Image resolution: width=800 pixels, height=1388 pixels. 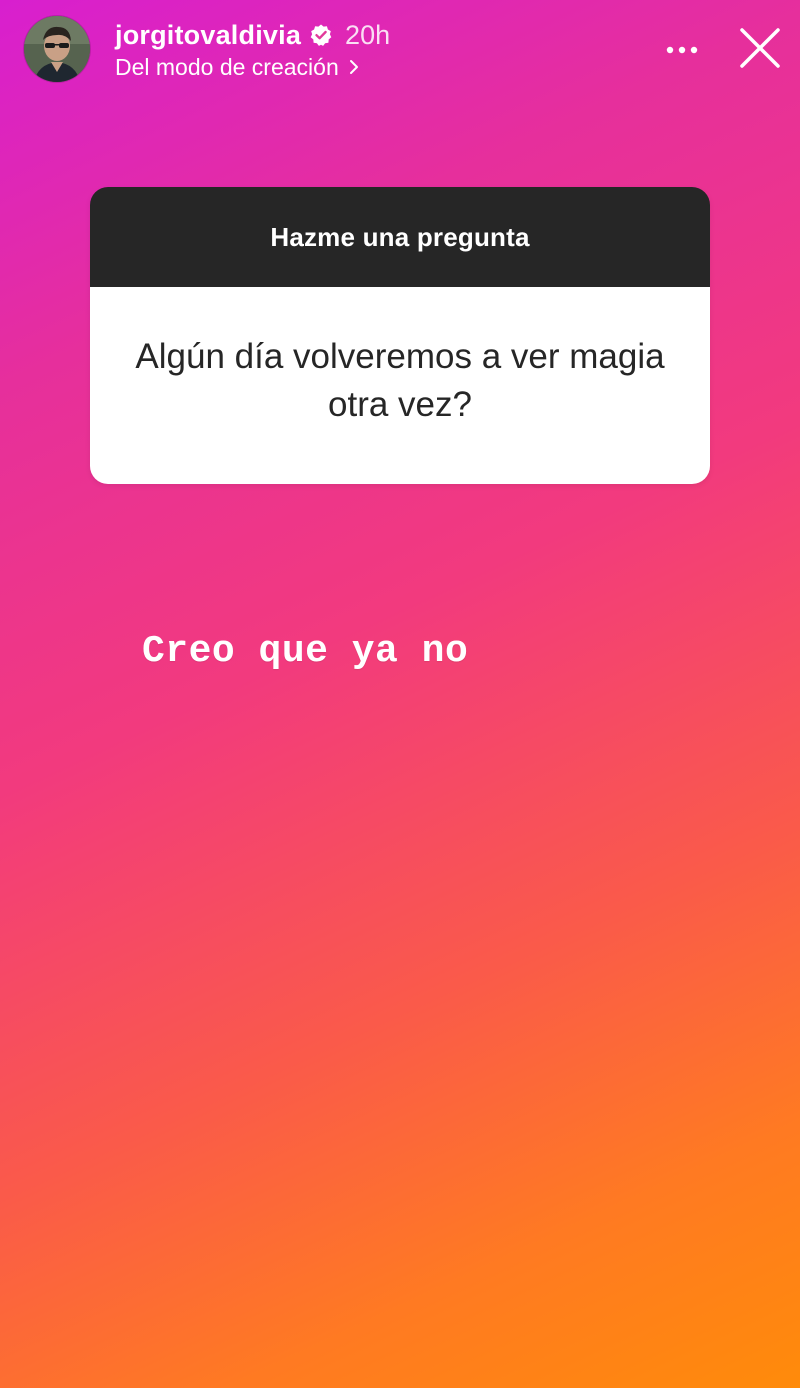 I want to click on verified-badge-icon, so click(x=321, y=35).